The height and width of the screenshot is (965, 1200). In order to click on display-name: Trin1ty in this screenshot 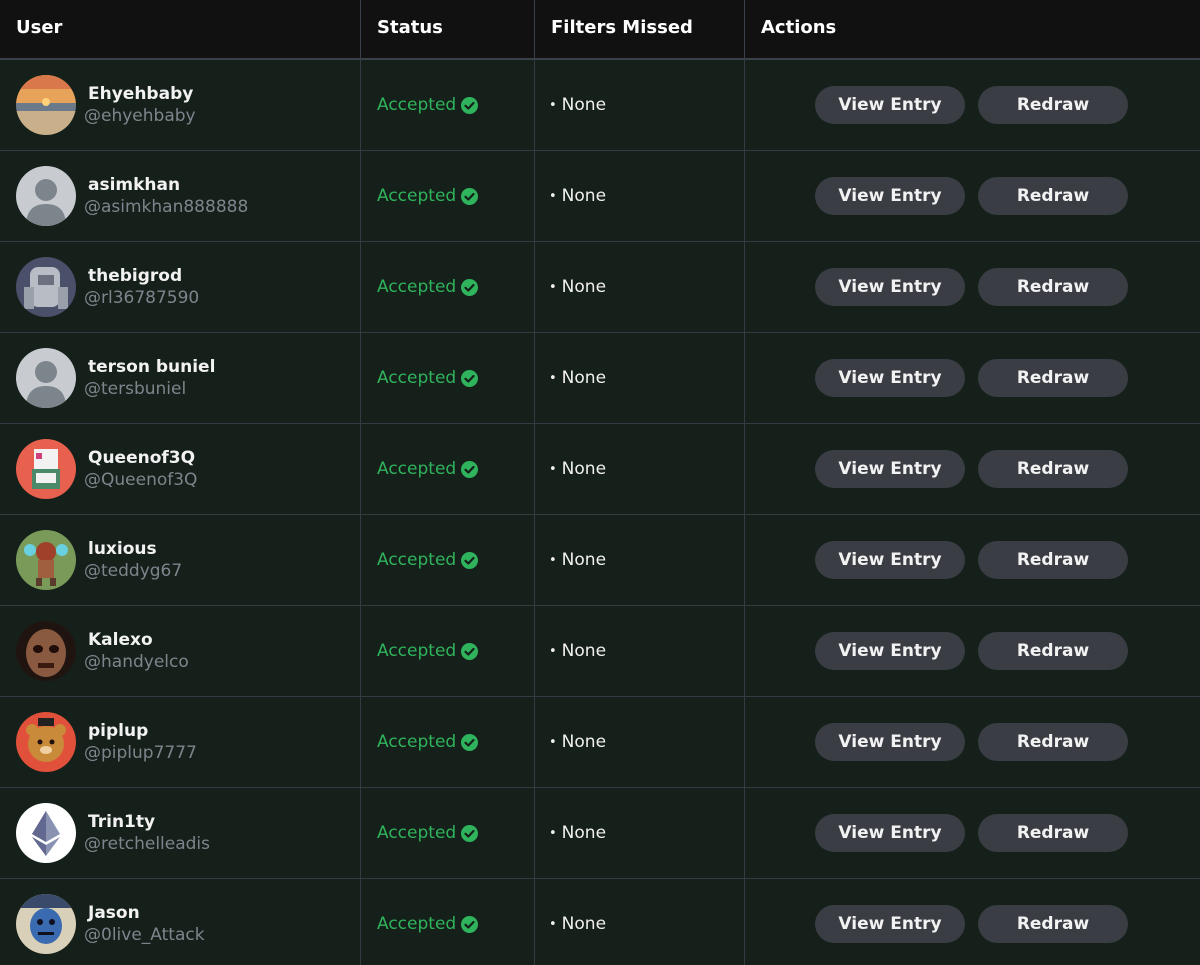, I will do `click(149, 822)`.